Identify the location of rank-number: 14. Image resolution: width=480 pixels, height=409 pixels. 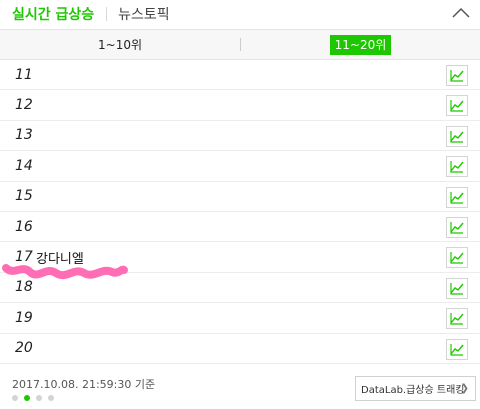
(24, 165).